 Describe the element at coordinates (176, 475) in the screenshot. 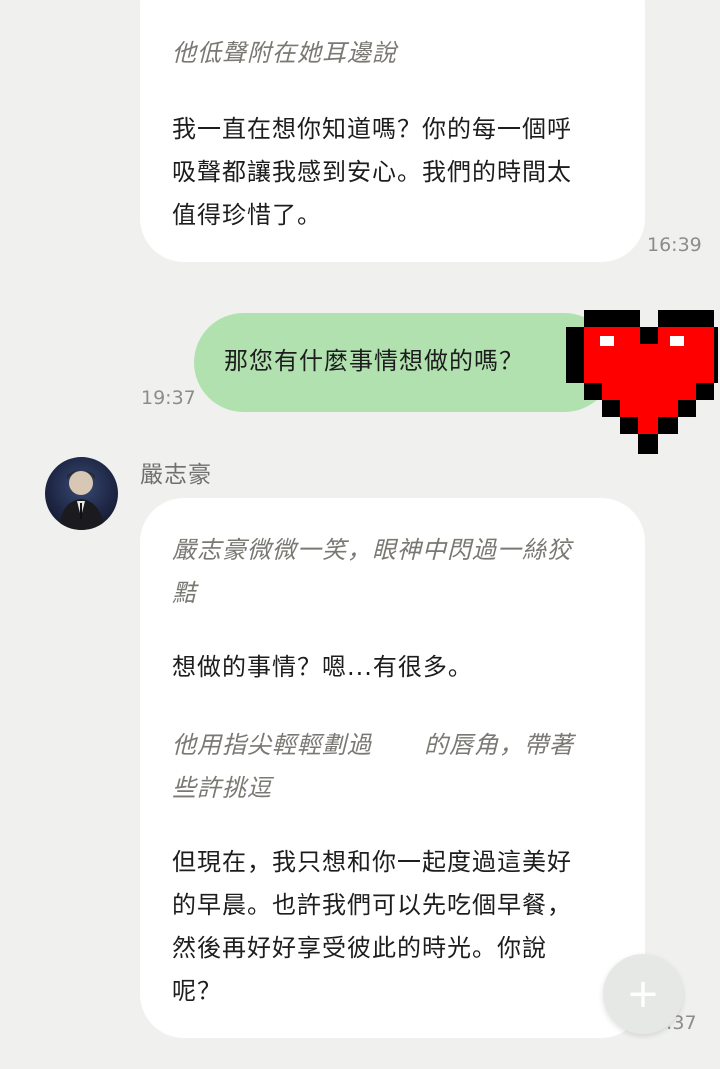

I see `sender-name: 嚴志豪` at that location.